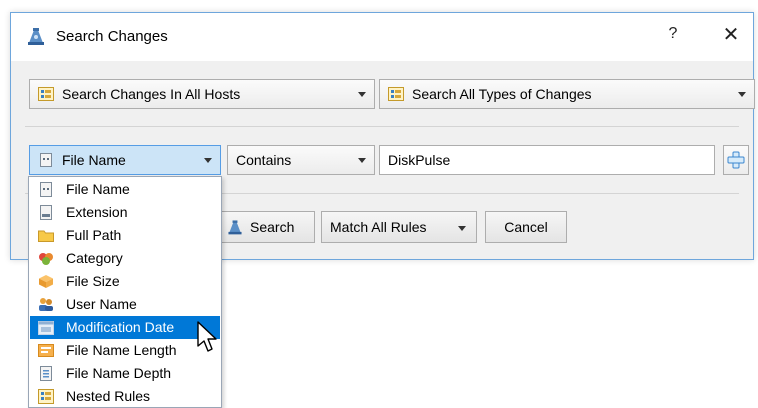  Describe the element at coordinates (382, 37) in the screenshot. I see `title-bar: Search Changes ? ✕` at that location.